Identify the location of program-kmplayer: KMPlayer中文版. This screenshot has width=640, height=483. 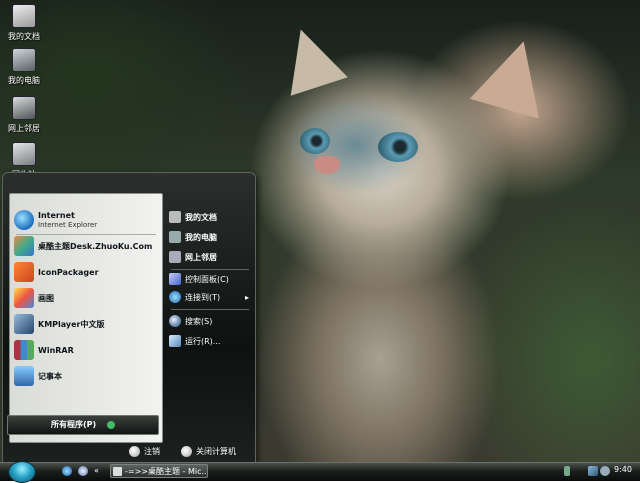
(86, 324).